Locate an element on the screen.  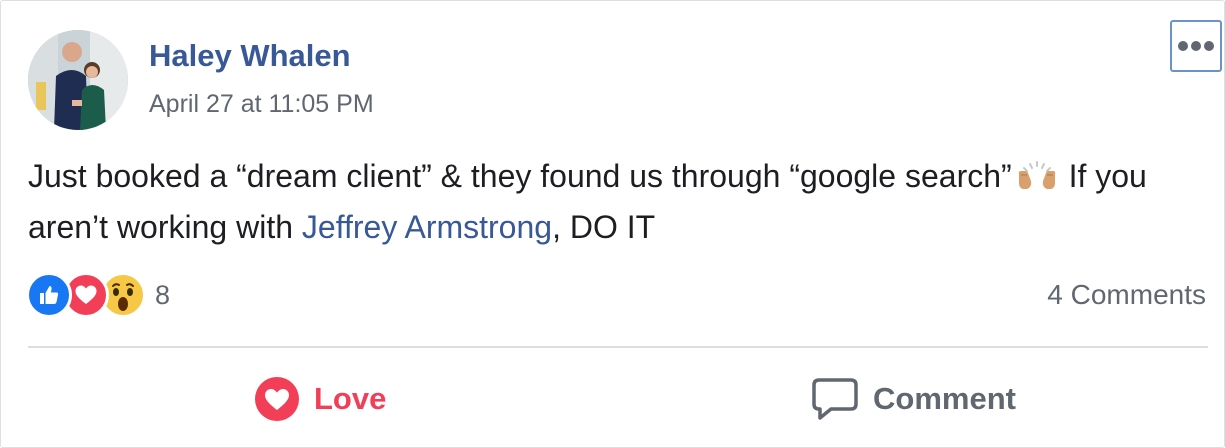
comment-button-label: Comment is located at coordinates (944, 398).